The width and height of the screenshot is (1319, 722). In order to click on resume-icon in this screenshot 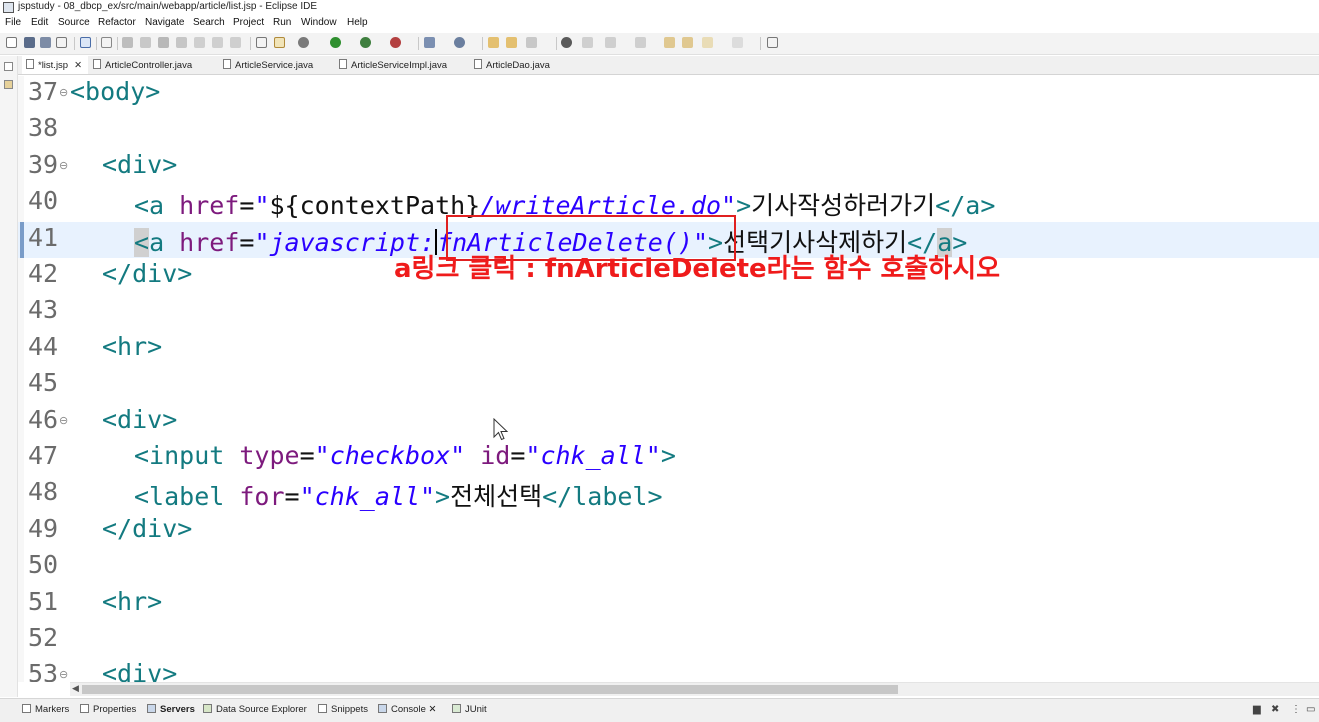, I will do `click(127, 42)`.